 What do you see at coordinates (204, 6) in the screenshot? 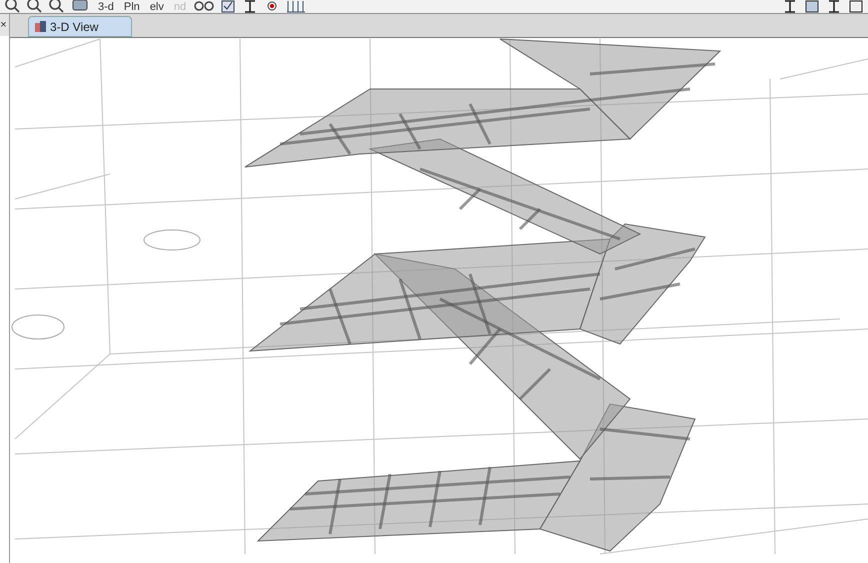
I see `glasses-icon` at bounding box center [204, 6].